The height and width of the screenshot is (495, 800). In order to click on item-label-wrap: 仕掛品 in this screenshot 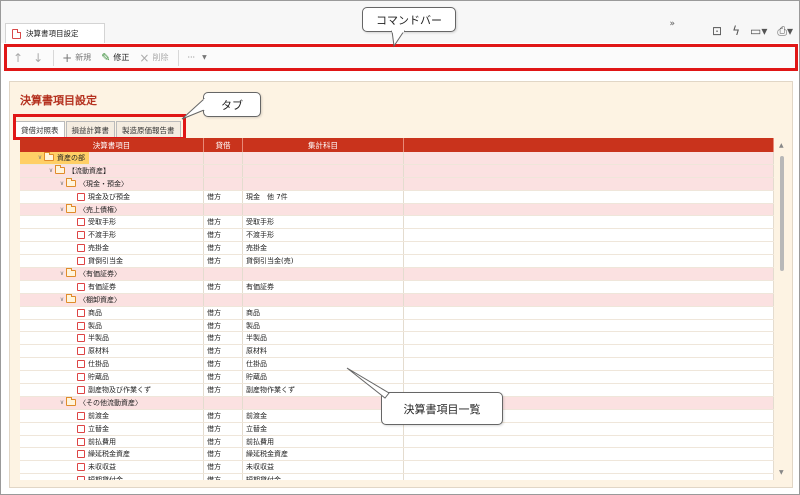, I will do `click(66, 364)`.